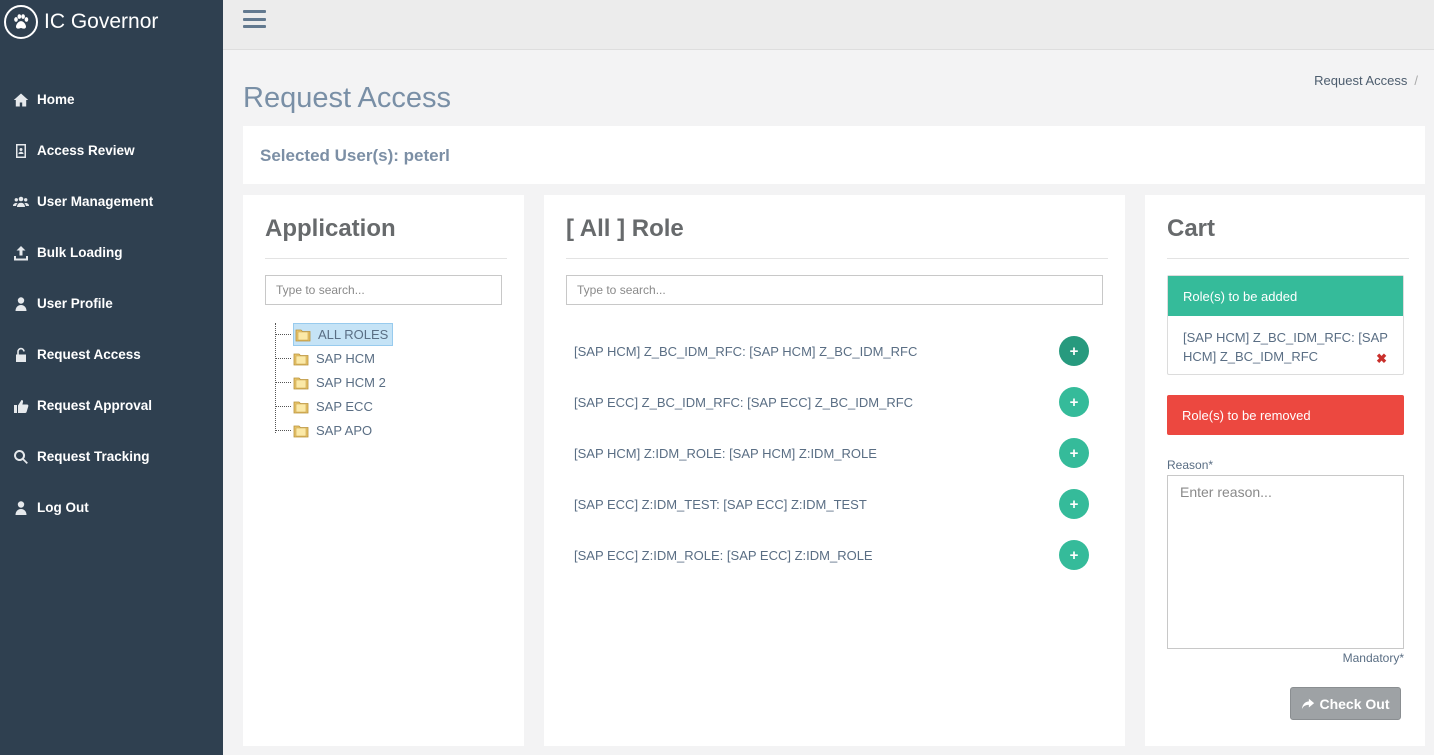 This screenshot has height=755, width=1434. I want to click on list-item: [SAP HCM] Z_BC_IDM_RFC, so click(834, 351).